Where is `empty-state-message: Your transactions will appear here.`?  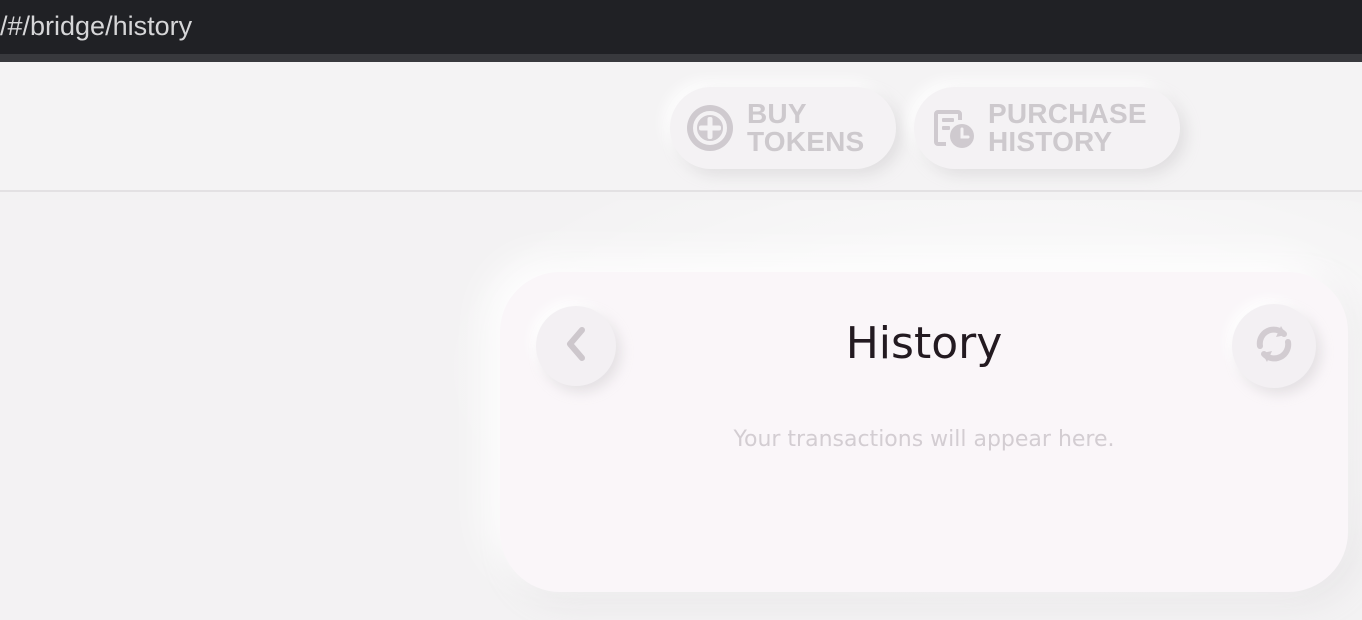 empty-state-message: Your transactions will appear here. is located at coordinates (924, 439).